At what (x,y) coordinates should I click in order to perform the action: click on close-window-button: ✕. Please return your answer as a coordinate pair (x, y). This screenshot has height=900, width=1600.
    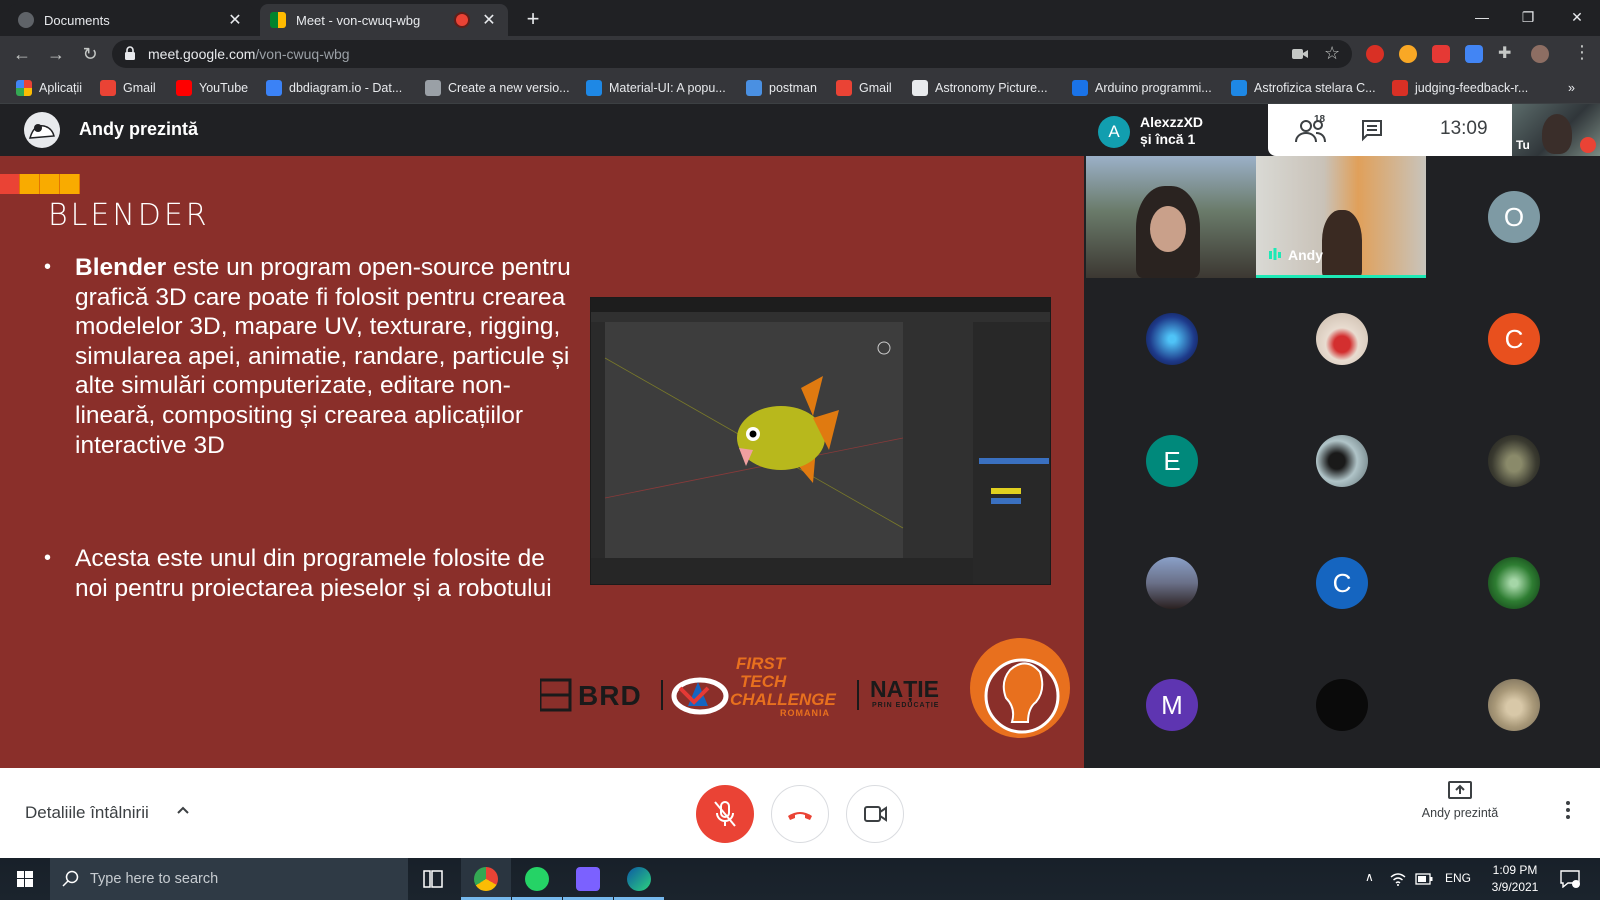
    Looking at the image, I should click on (1577, 17).